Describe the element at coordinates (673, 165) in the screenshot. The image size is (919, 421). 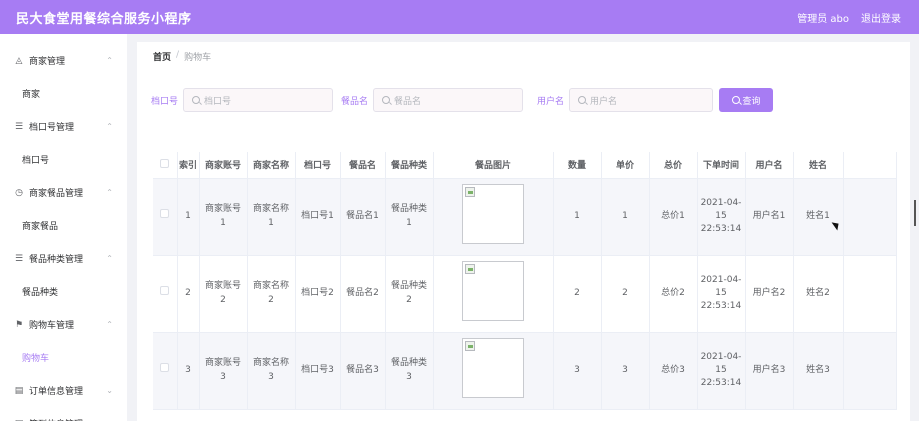
I see `column-header: 总价` at that location.